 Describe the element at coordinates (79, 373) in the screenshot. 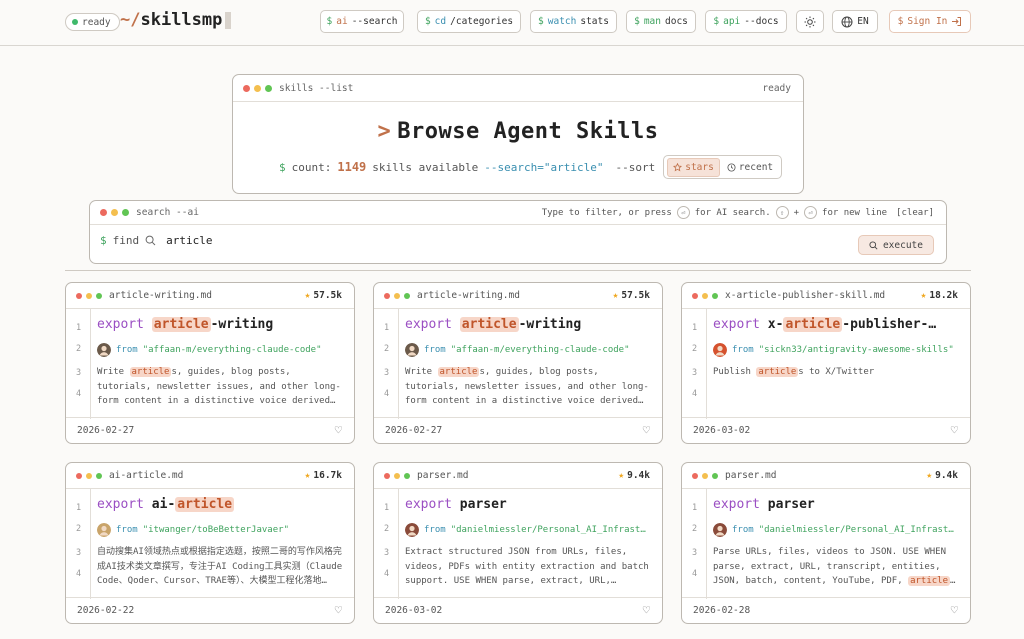

I see `line-number: 3` at that location.